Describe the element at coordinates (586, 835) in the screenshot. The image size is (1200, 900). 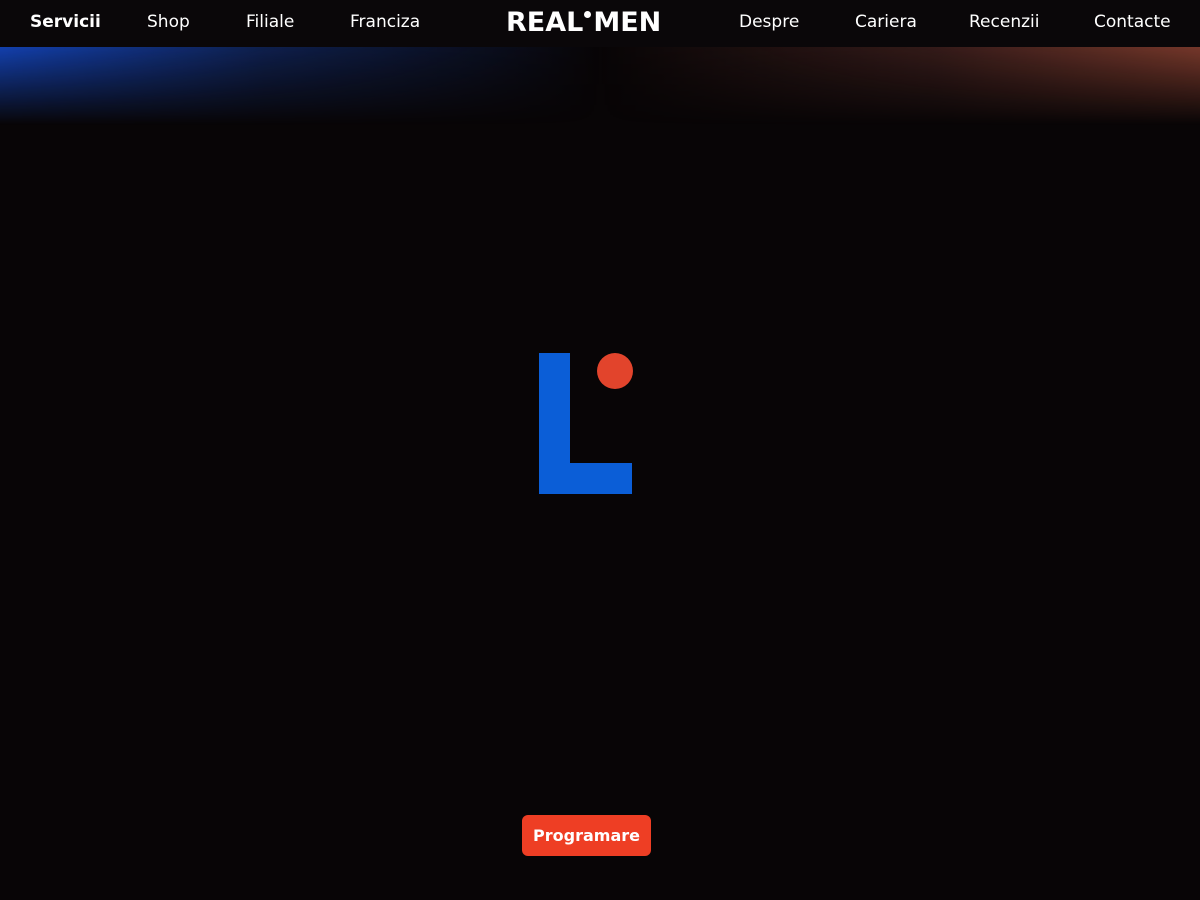
I see `programare-button: Programare` at that location.